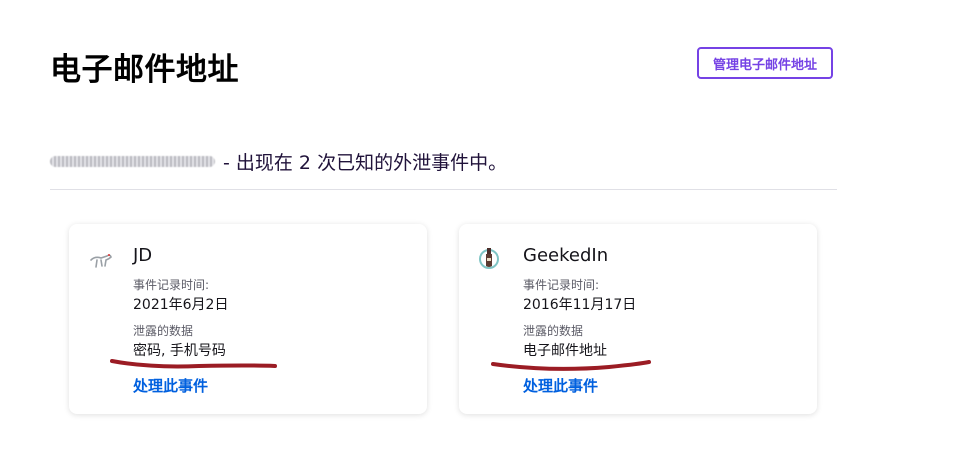 The width and height of the screenshot is (970, 451). I want to click on email-summary-row: - 出现在 2 次已知的外泄事件中。, so click(278, 161).